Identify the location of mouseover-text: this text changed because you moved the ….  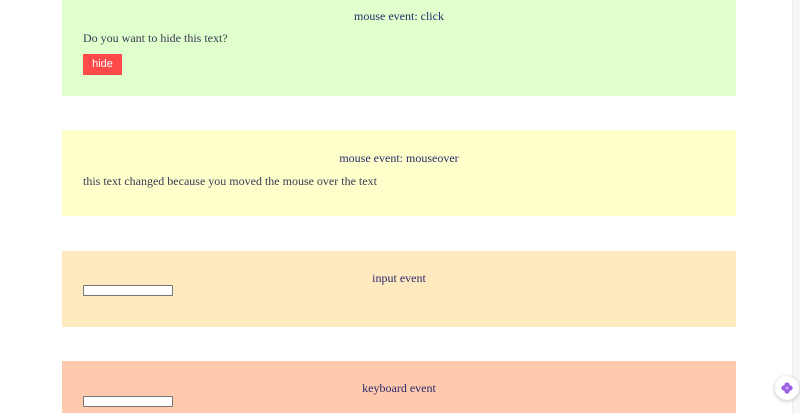
(230, 181).